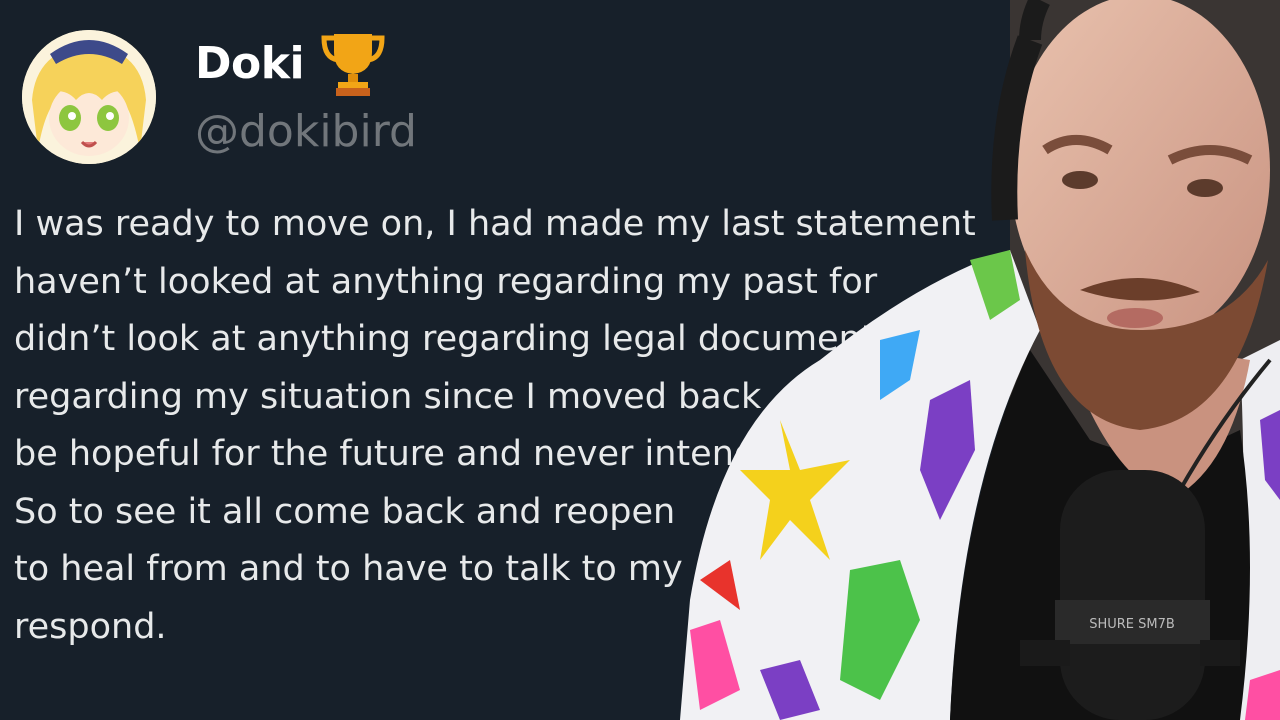 Image resolution: width=1280 pixels, height=720 pixels. I want to click on tweet-line: to heal from and to have to talk to my, so click(348, 569).